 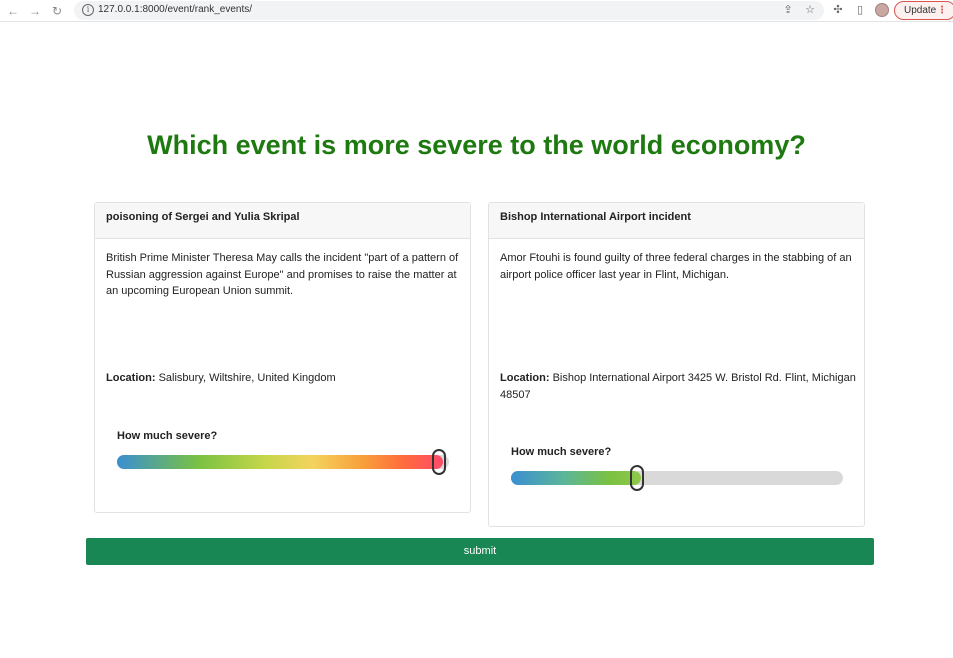 I want to click on address-url: 127.0.0.1:8000/event/rank_events/, so click(x=175, y=9).